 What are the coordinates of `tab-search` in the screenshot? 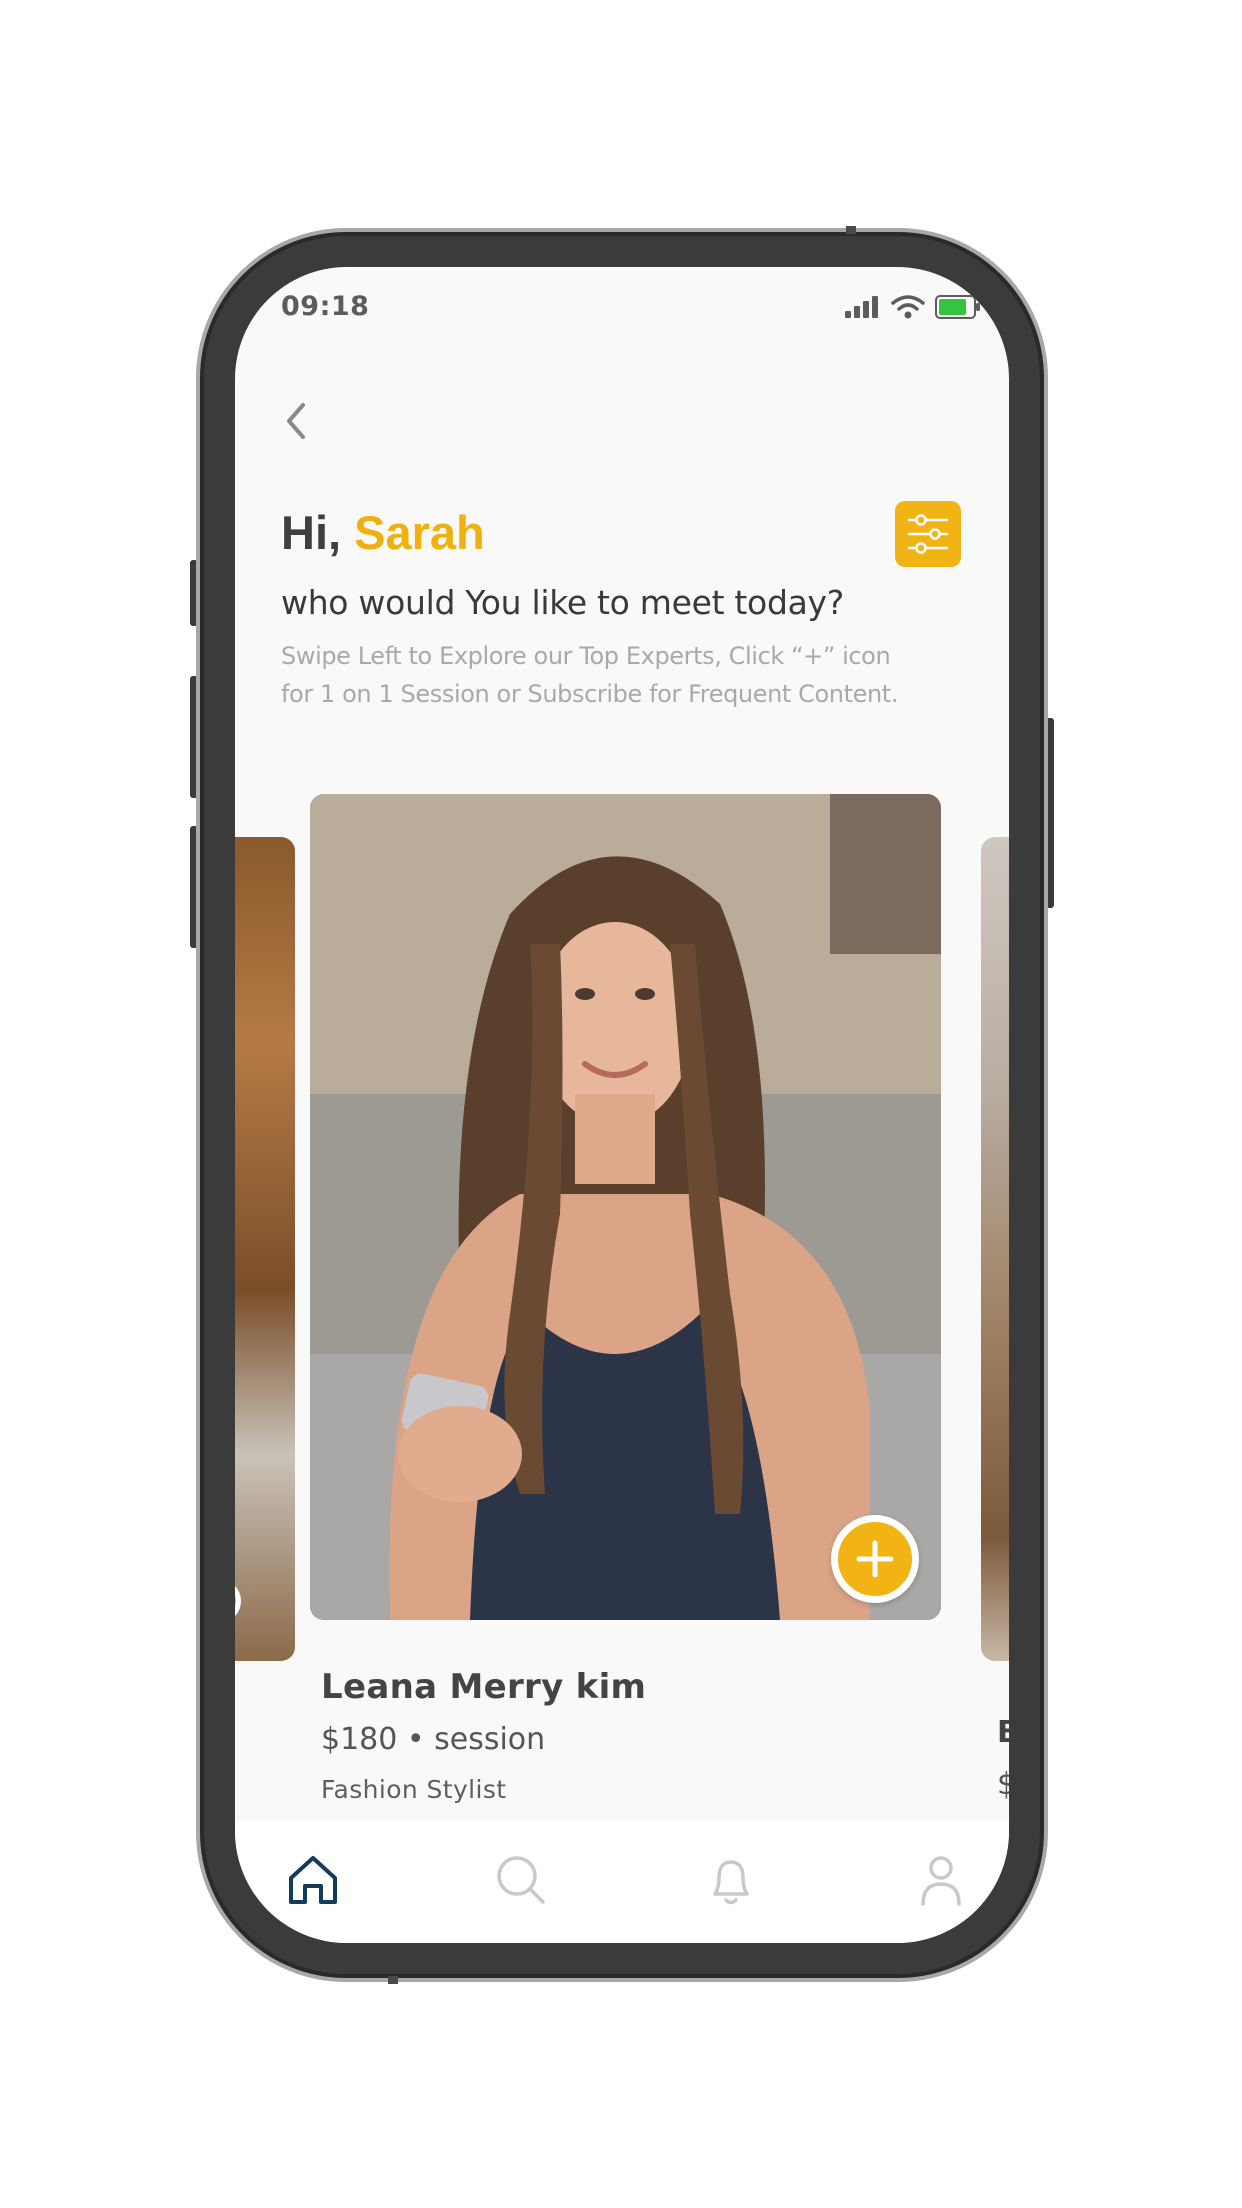 It's located at (521, 1880).